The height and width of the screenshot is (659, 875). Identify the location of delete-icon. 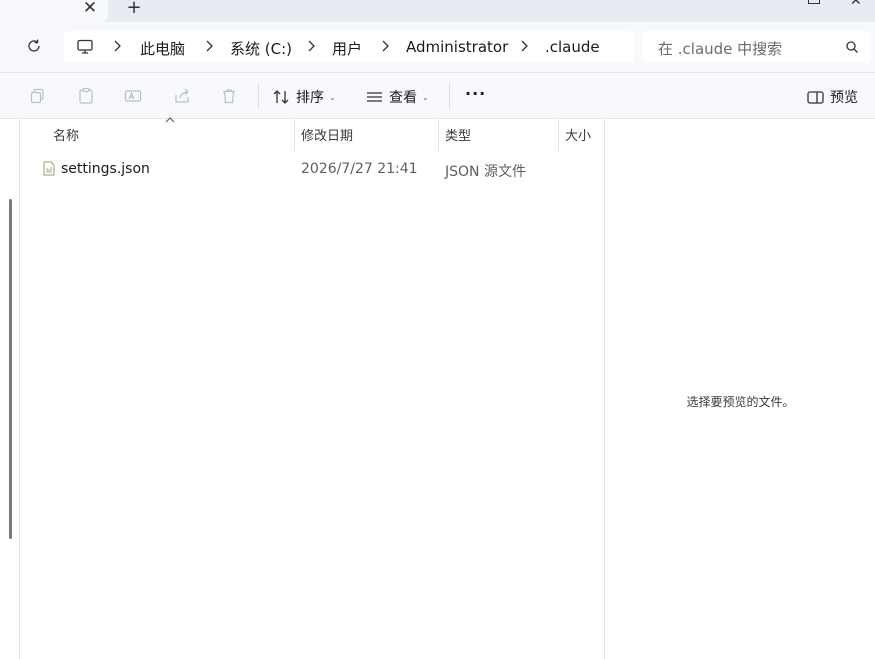
(229, 96).